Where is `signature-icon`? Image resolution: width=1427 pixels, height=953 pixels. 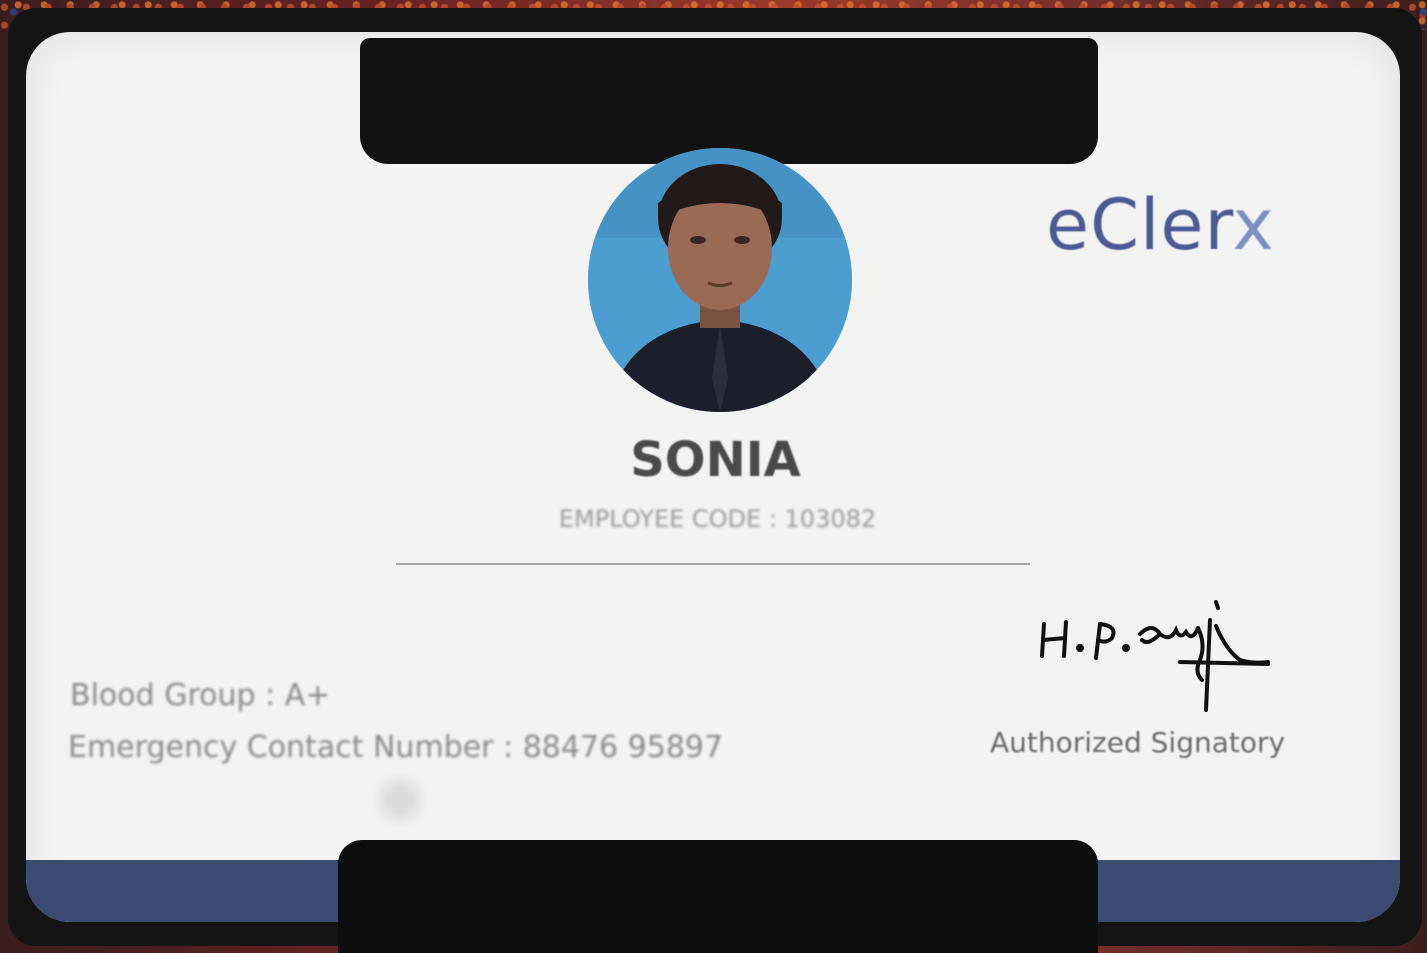 signature-icon is located at coordinates (1160, 655).